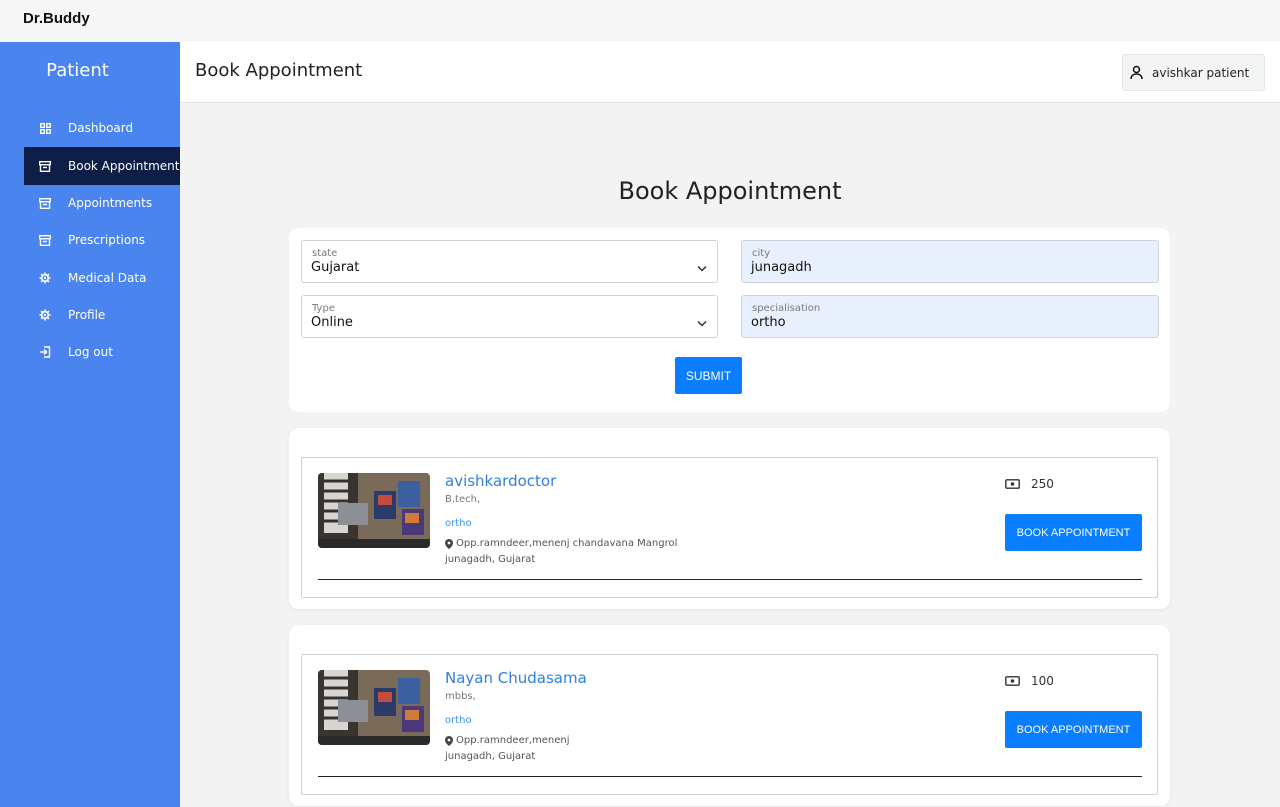 The height and width of the screenshot is (807, 1280). What do you see at coordinates (768, 322) in the screenshot?
I see `specialisation-value: ortho` at bounding box center [768, 322].